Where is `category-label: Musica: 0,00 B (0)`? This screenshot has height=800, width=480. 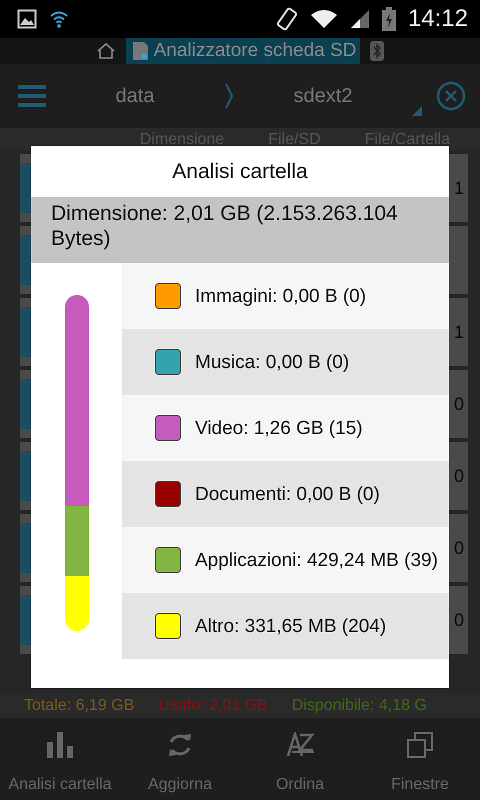 category-label: Musica: 0,00 B (0) is located at coordinates (272, 362).